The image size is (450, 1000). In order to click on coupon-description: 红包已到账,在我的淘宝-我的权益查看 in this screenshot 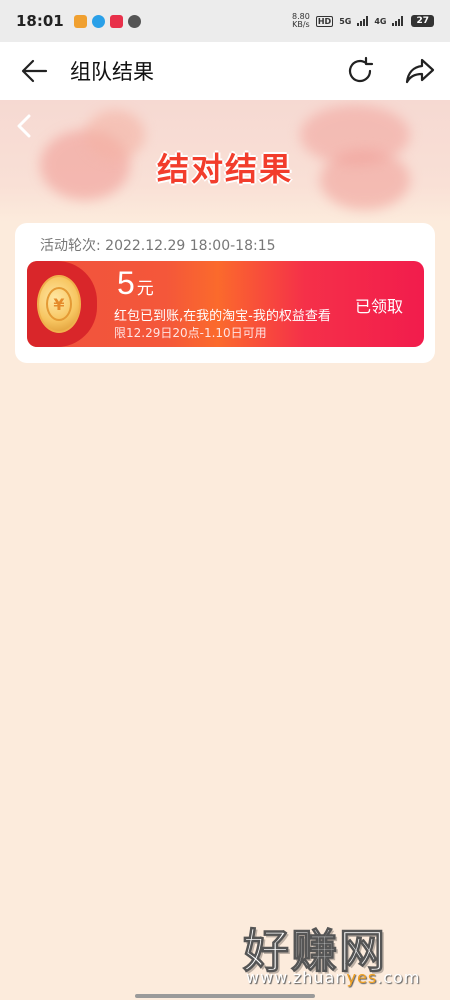, I will do `click(222, 316)`.